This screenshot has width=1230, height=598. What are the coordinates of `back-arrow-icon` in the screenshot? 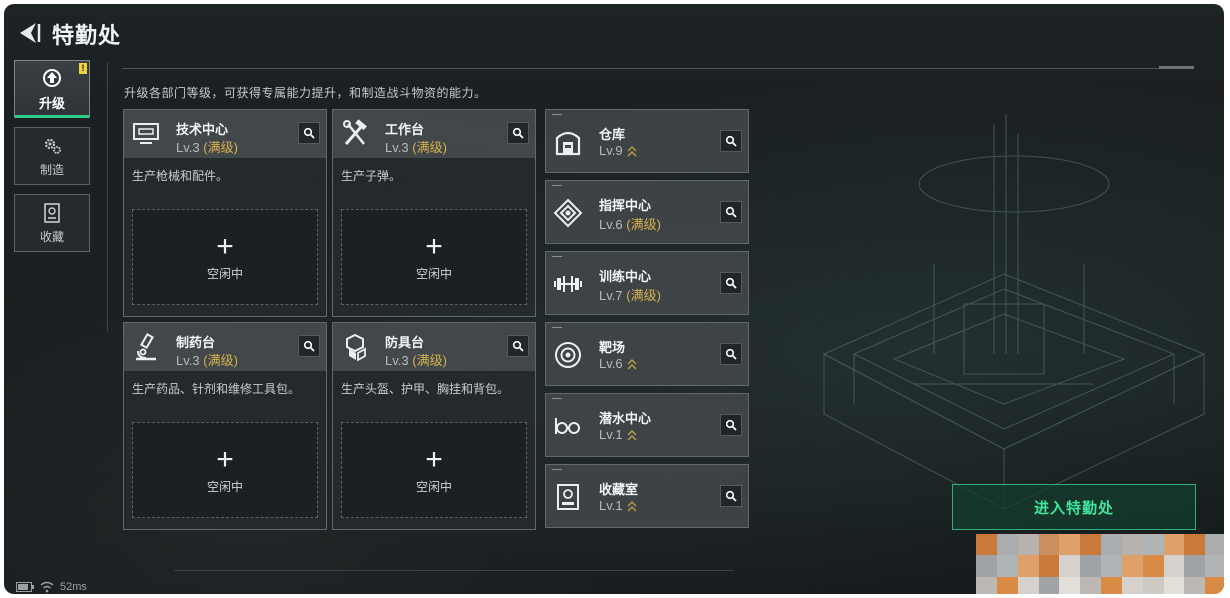 It's located at (29, 33).